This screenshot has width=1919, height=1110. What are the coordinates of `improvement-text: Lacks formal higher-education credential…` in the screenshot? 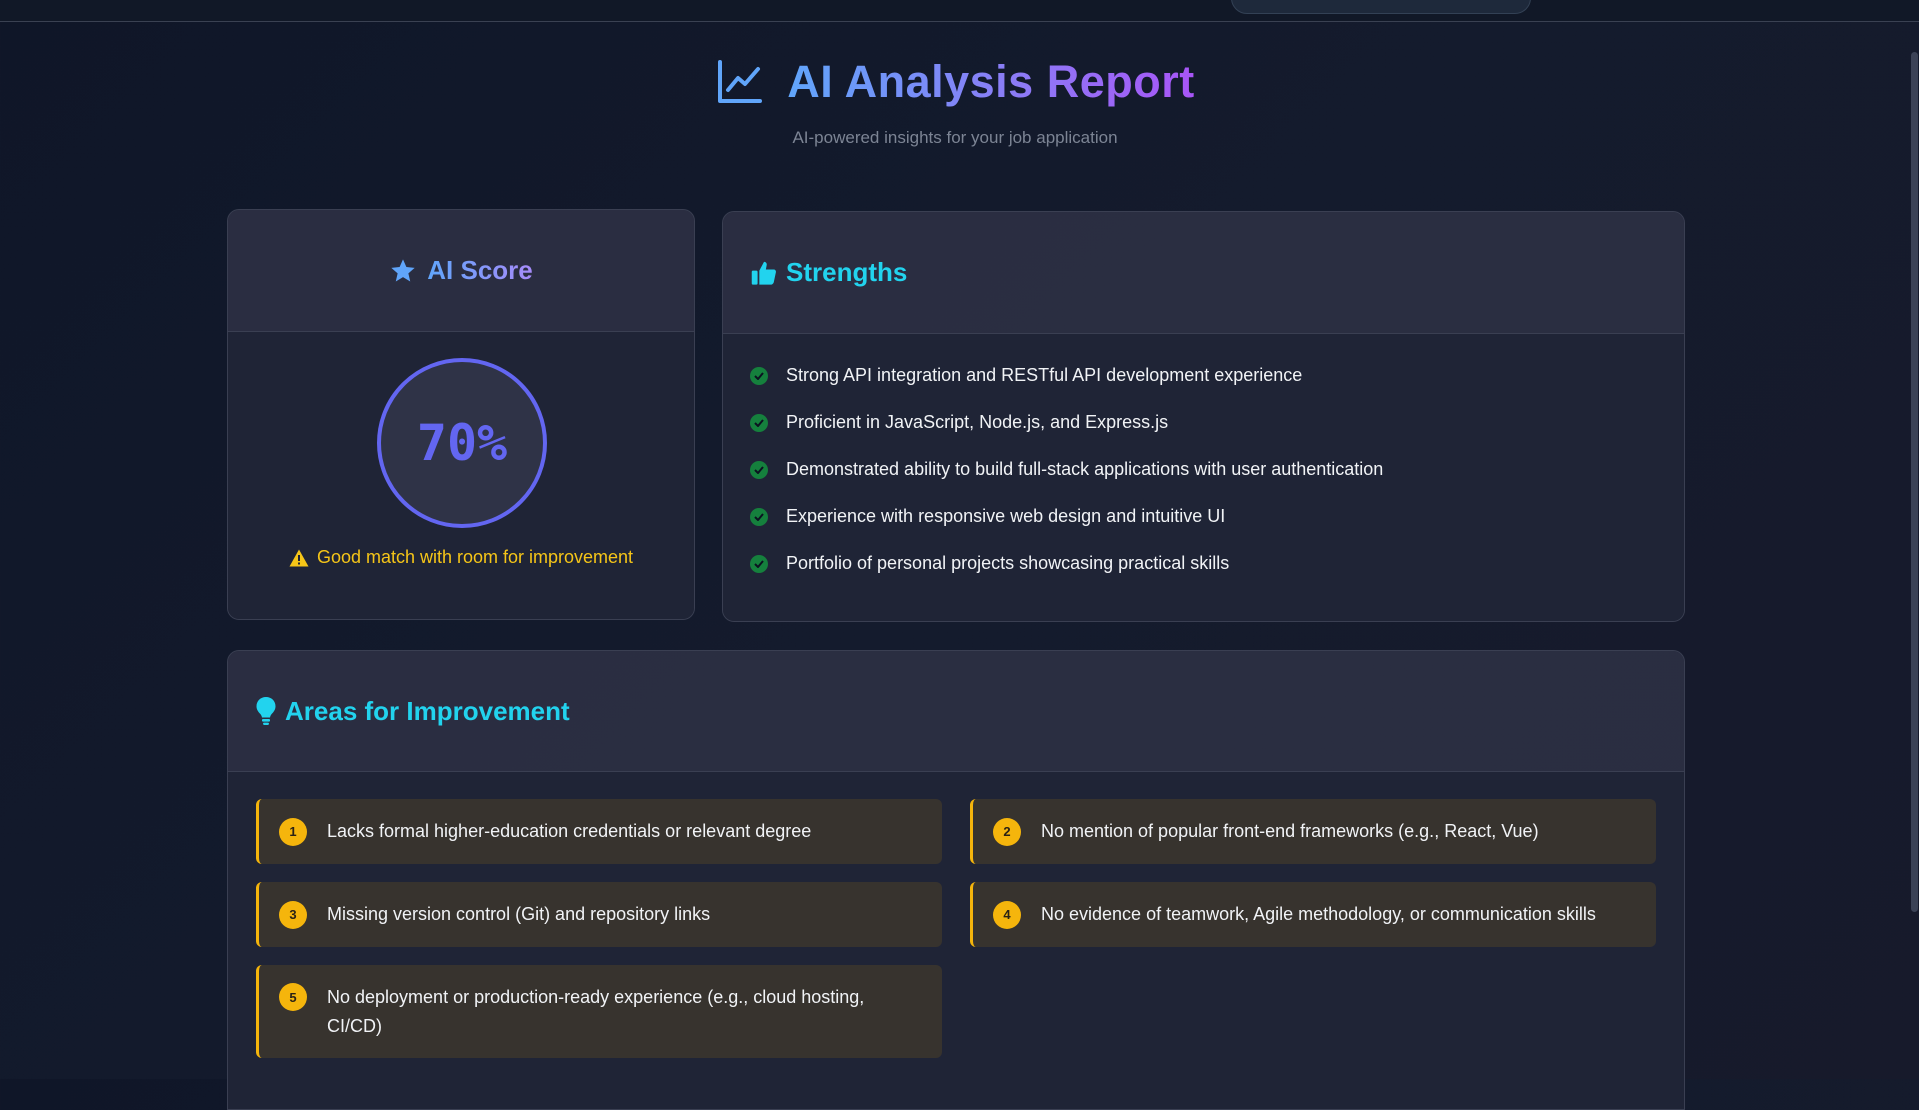 It's located at (569, 831).